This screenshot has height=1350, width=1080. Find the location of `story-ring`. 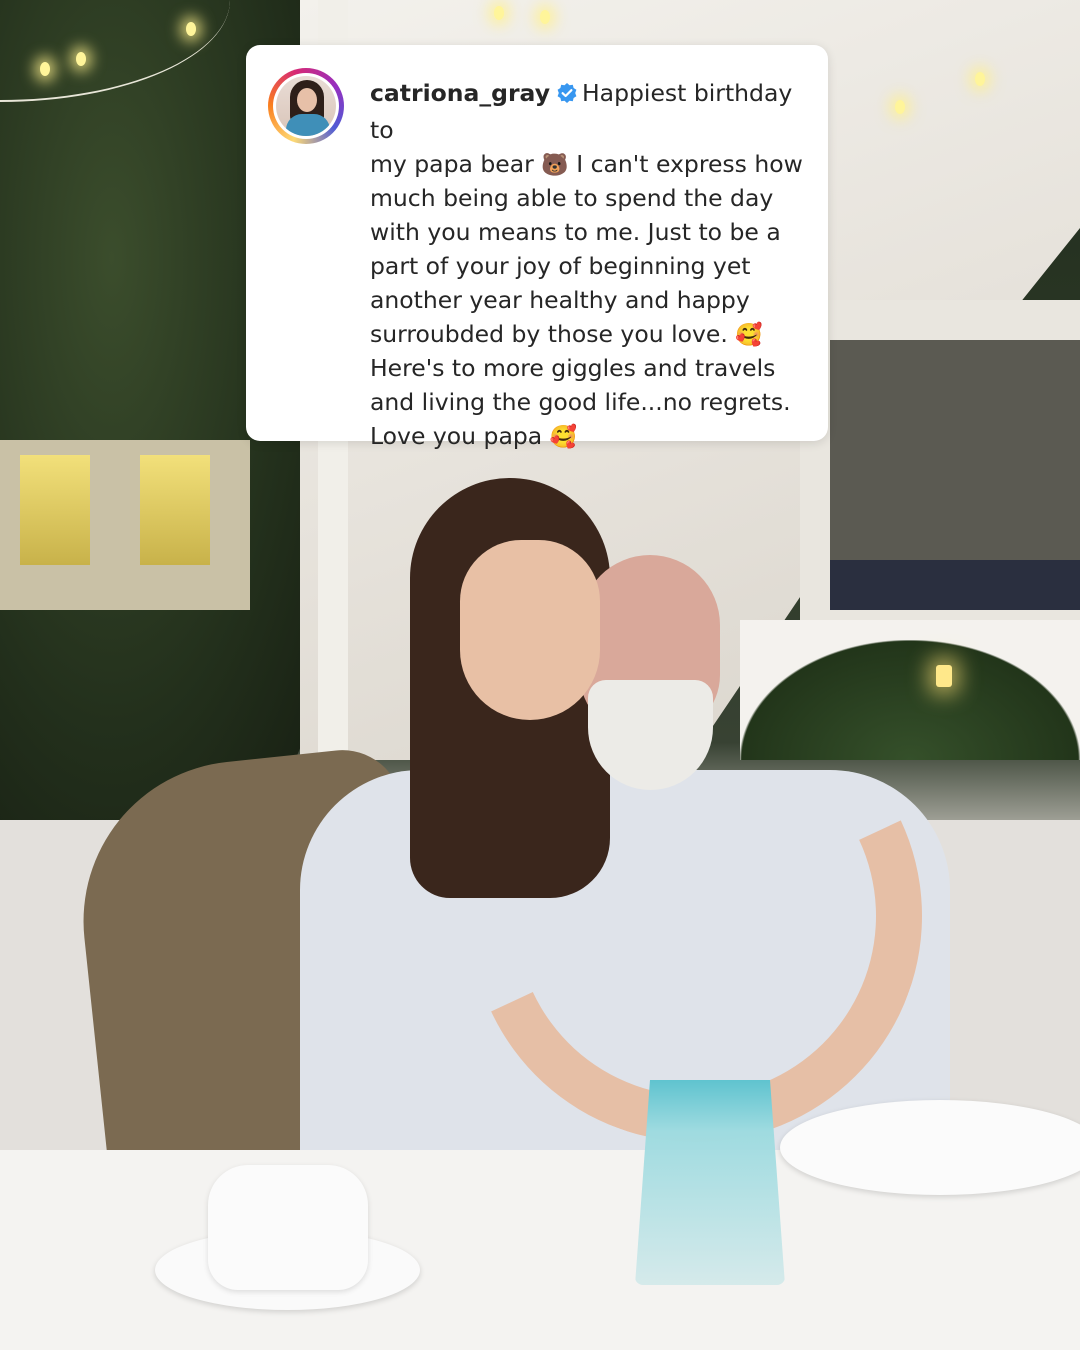

story-ring is located at coordinates (306, 106).